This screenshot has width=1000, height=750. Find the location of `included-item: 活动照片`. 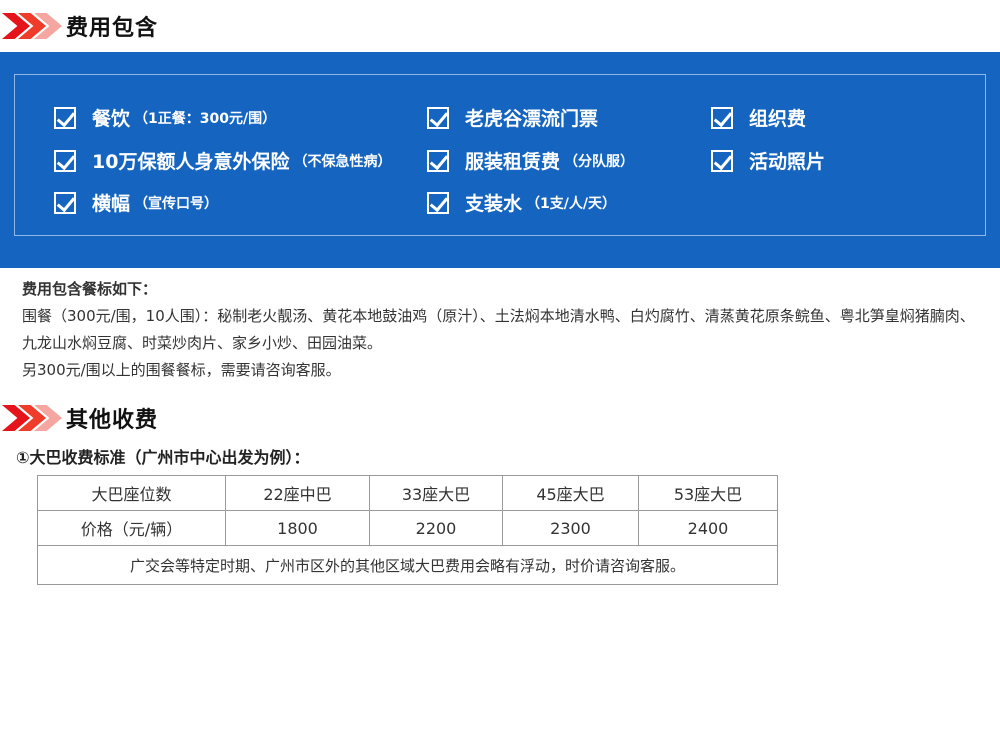

included-item: 活动照片 is located at coordinates (770, 160).